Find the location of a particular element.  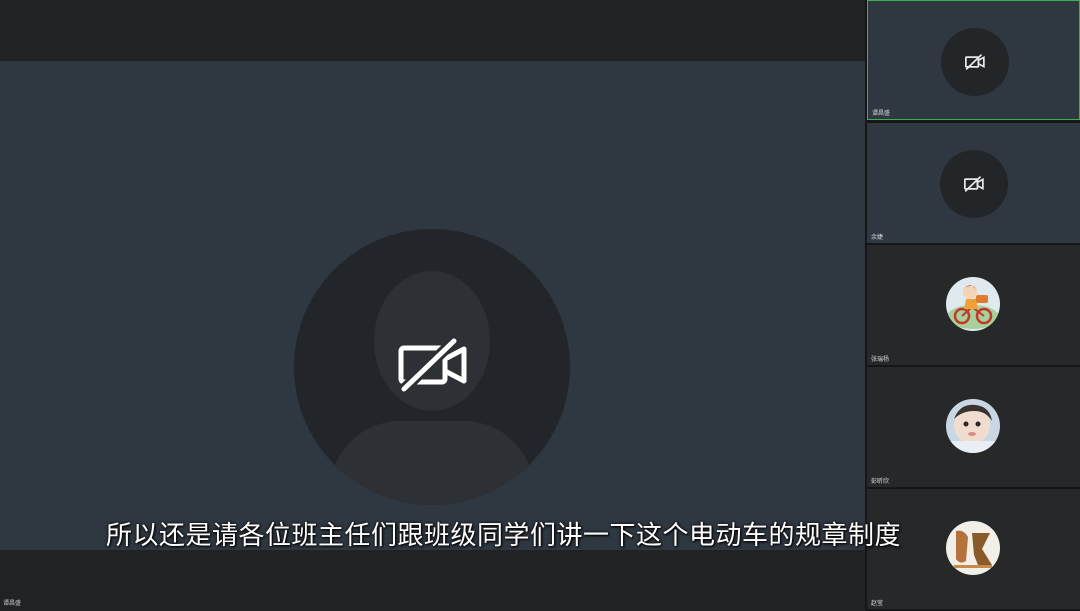

participant-tile: 彭昕欣 is located at coordinates (973, 427).